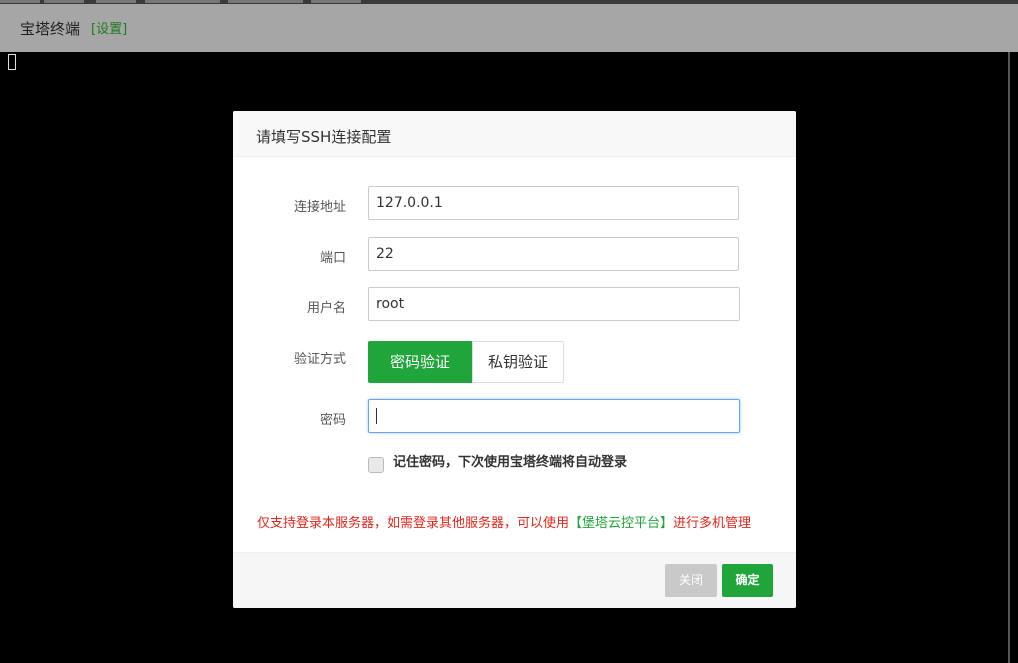 The width and height of the screenshot is (1018, 663). What do you see at coordinates (514, 580) in the screenshot?
I see `dialog-footer: 关闭 确定` at bounding box center [514, 580].